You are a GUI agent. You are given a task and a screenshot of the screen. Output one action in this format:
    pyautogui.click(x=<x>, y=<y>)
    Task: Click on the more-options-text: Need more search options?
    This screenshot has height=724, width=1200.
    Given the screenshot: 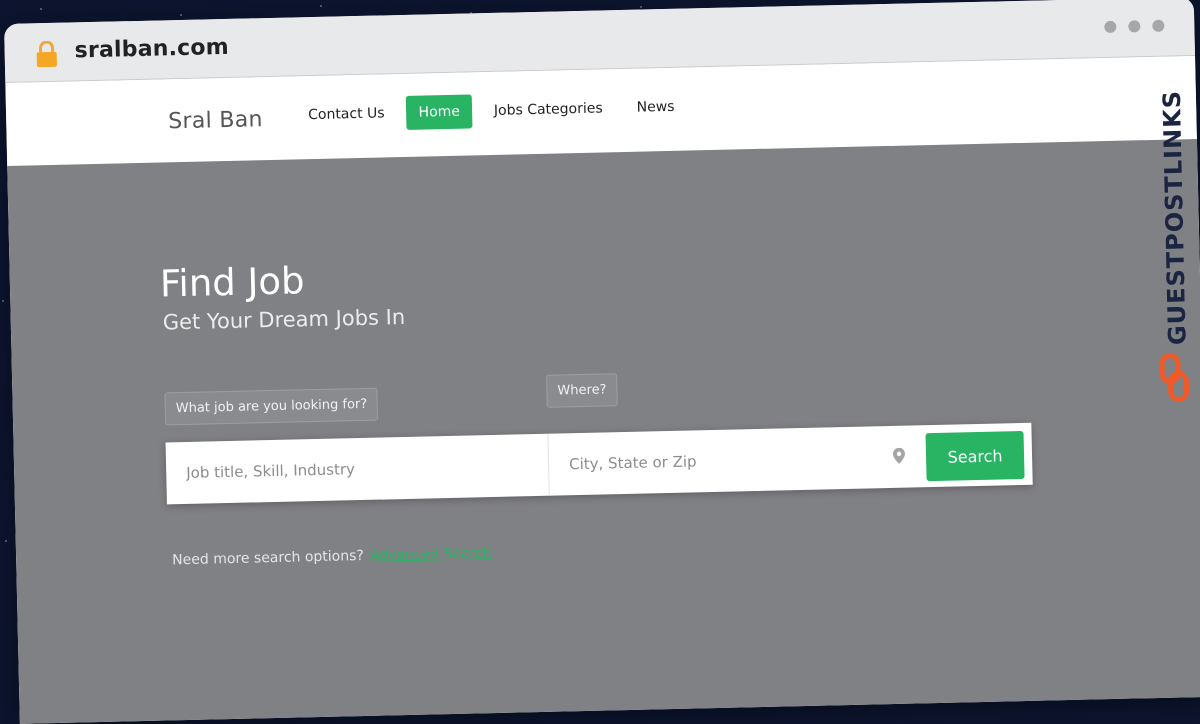 What is the action you would take?
    pyautogui.click(x=268, y=558)
    